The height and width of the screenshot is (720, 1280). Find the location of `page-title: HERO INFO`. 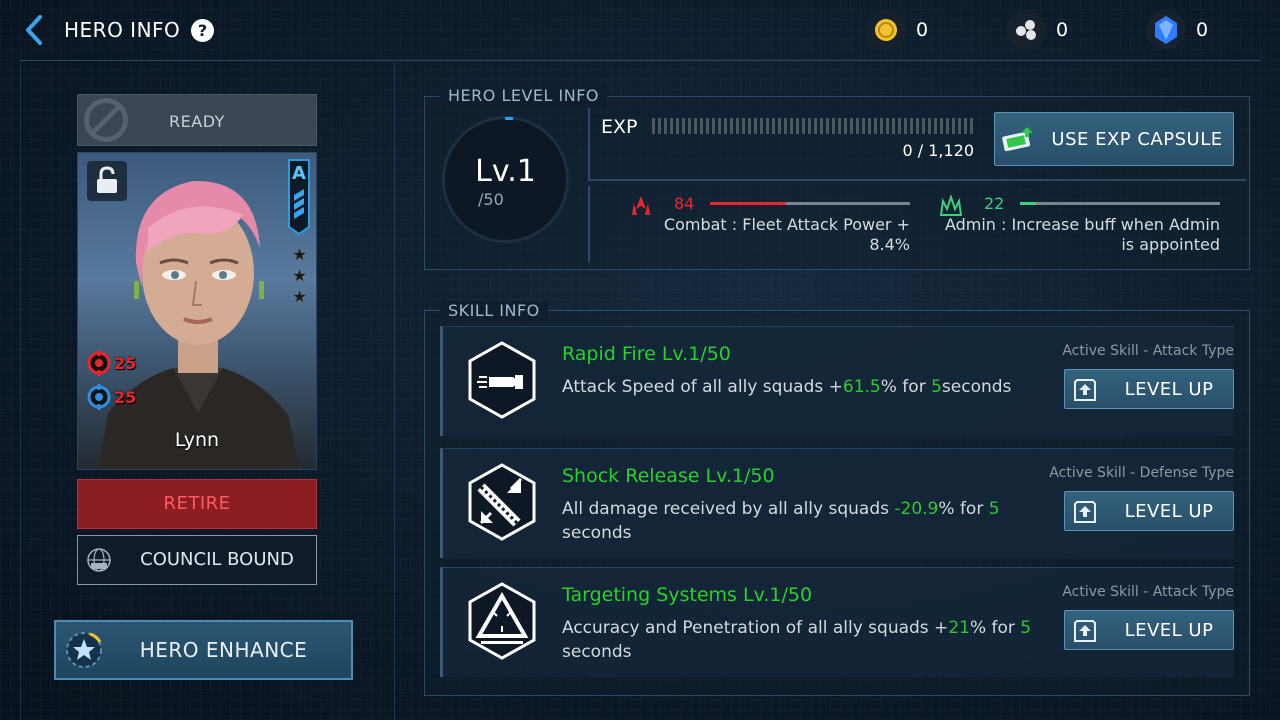

page-title: HERO INFO is located at coordinates (122, 30).